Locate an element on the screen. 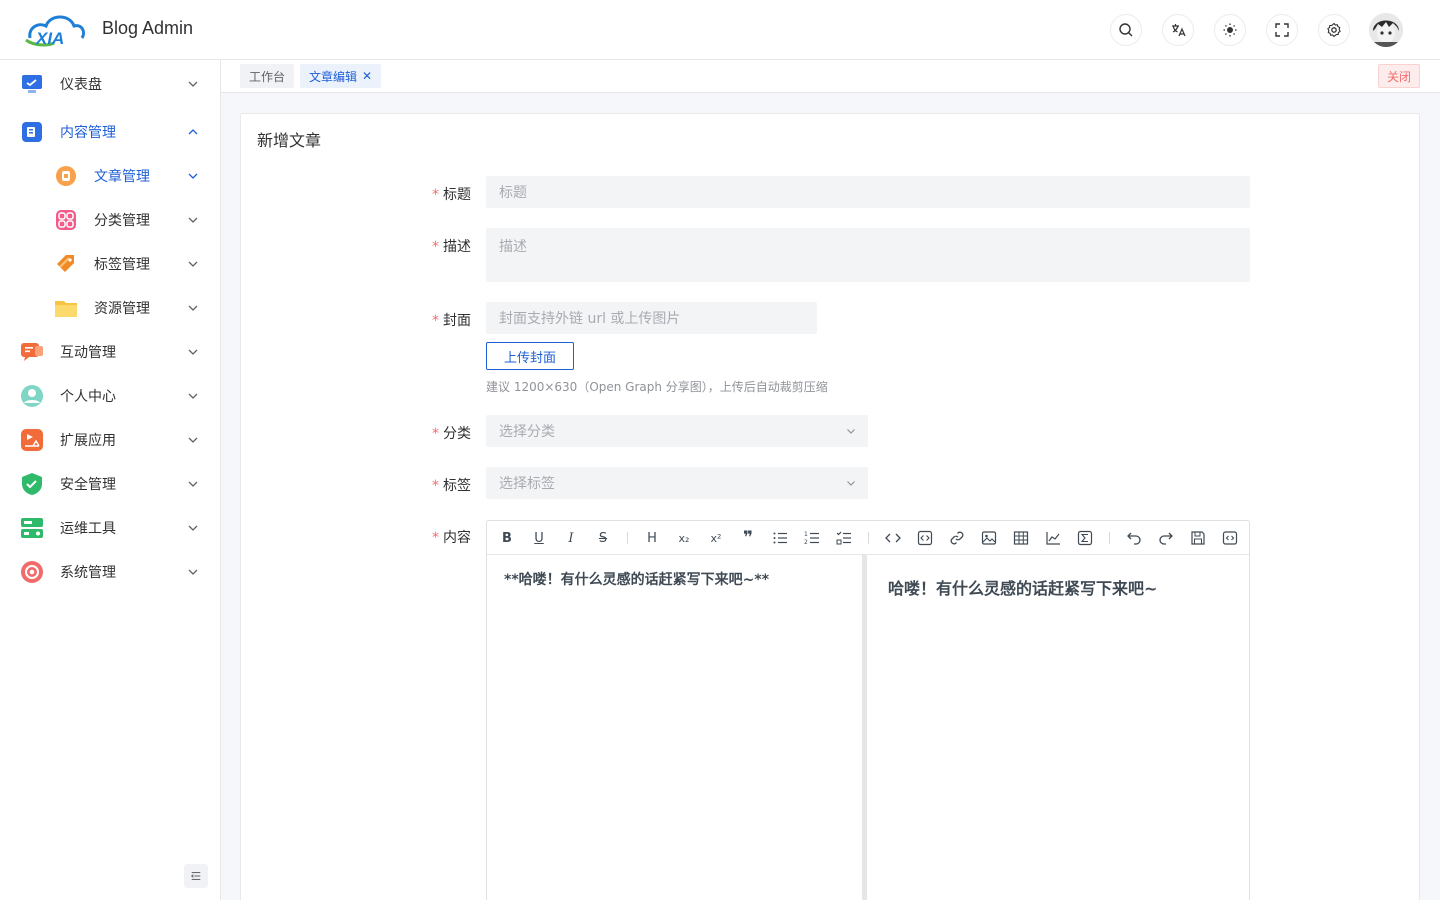 The width and height of the screenshot is (1440, 900). placeholder-text: 选择分类 is located at coordinates (527, 432).